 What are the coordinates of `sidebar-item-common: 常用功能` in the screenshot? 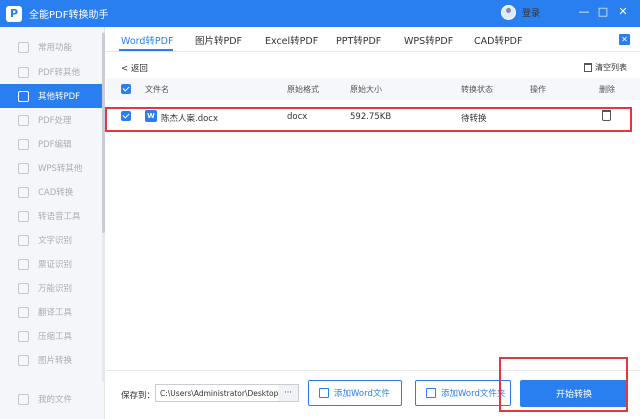 It's located at (52, 47).